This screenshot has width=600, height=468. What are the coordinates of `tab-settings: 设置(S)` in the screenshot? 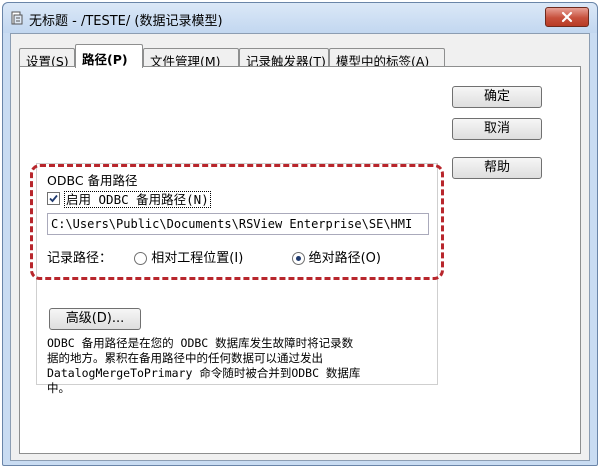 It's located at (47, 57).